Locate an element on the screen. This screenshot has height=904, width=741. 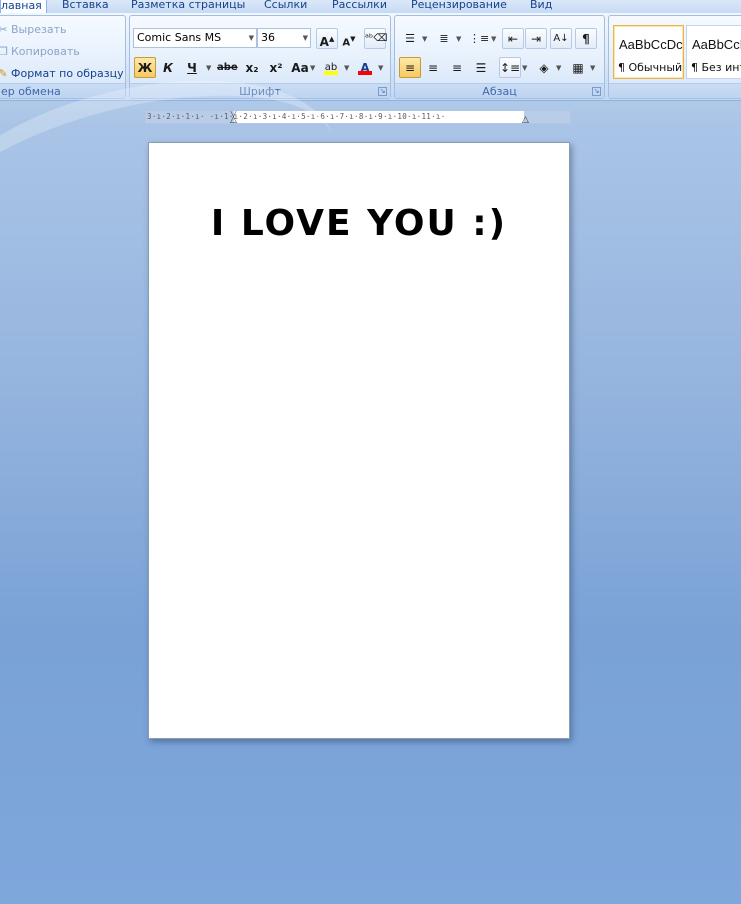
line-spacing-icon: ↕≡ is located at coordinates (510, 67).